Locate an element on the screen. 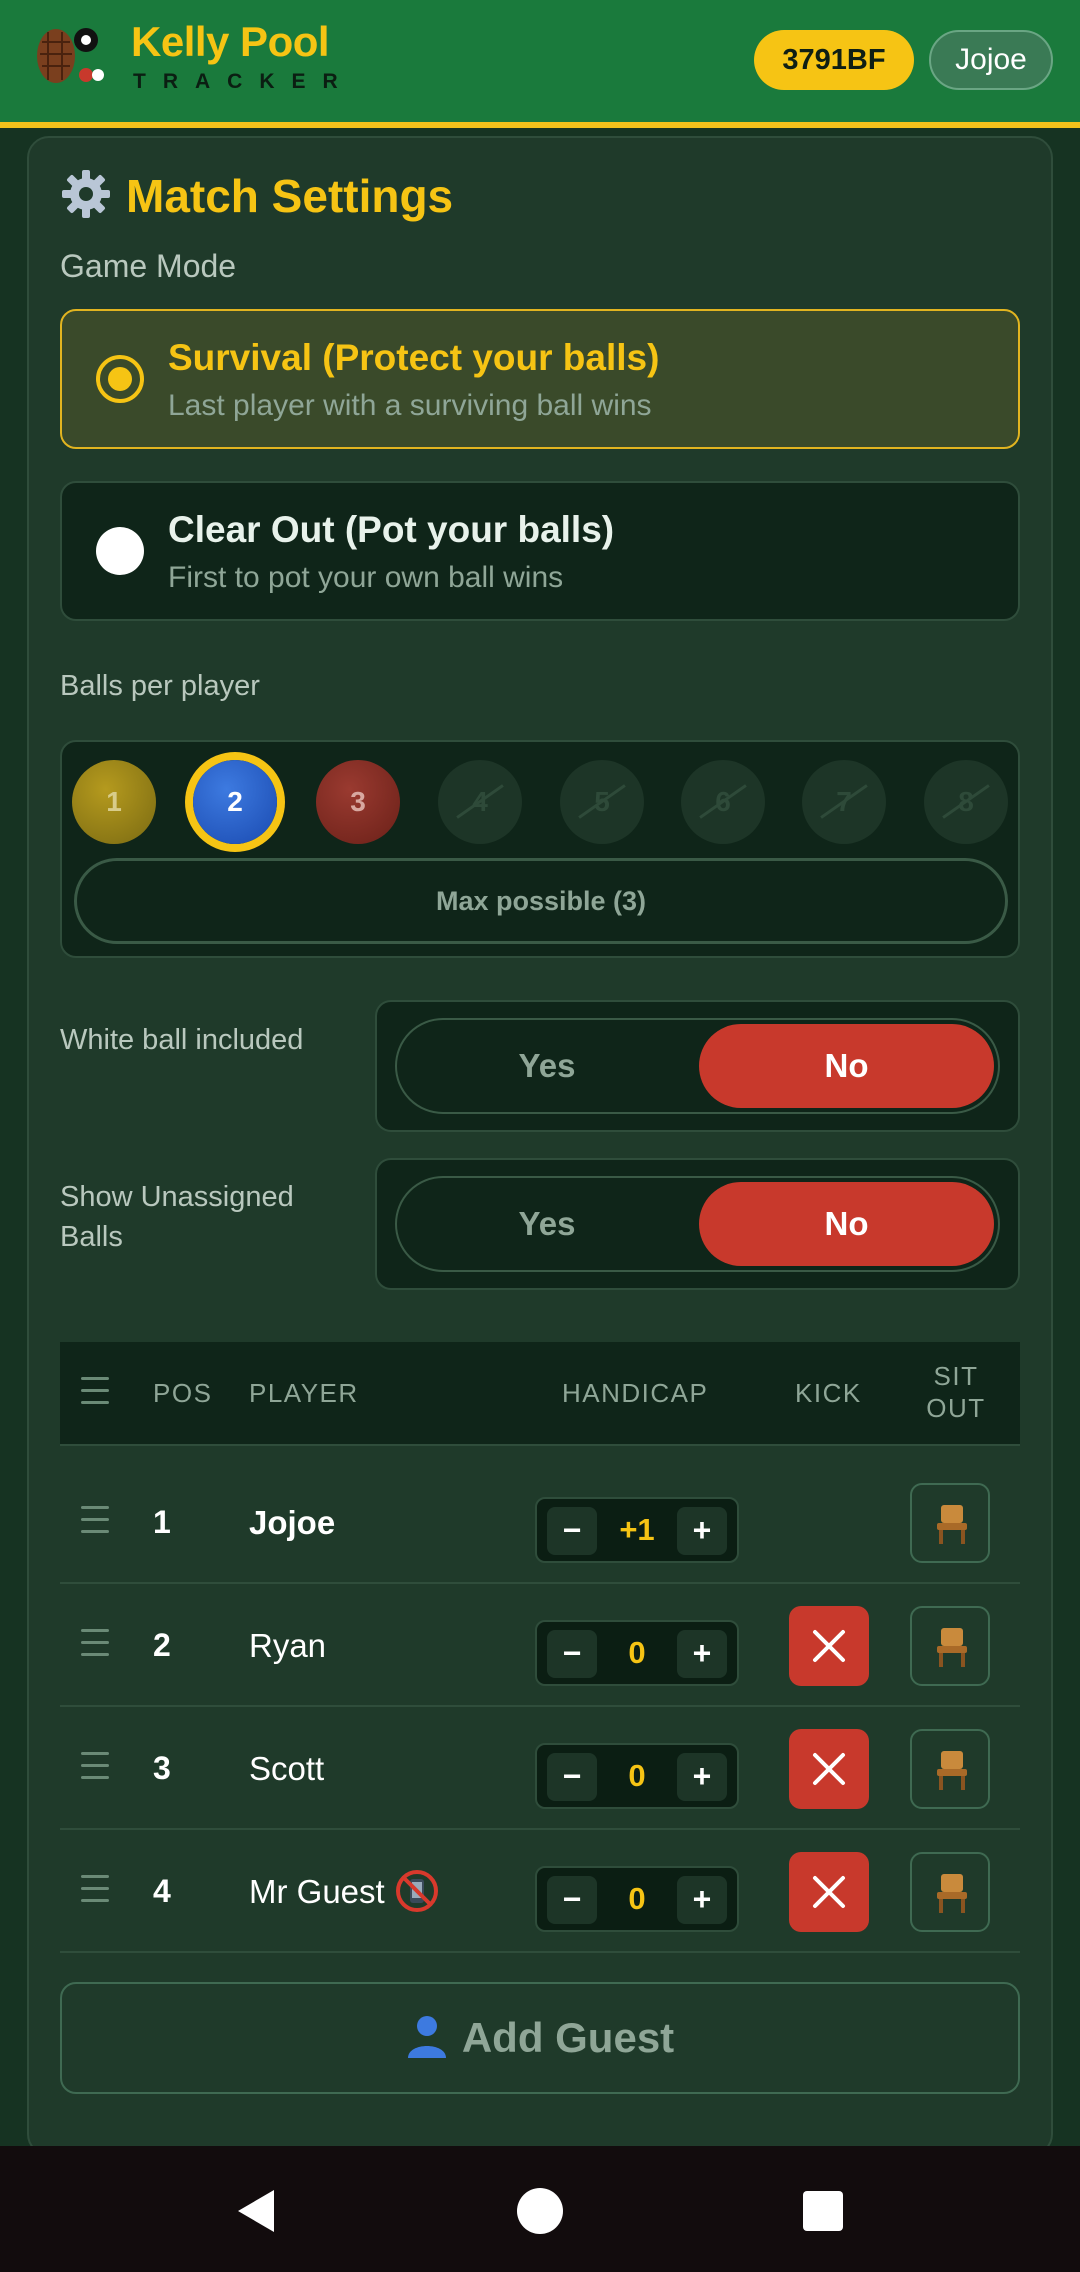  ball-option-7: 7 is located at coordinates (844, 802).